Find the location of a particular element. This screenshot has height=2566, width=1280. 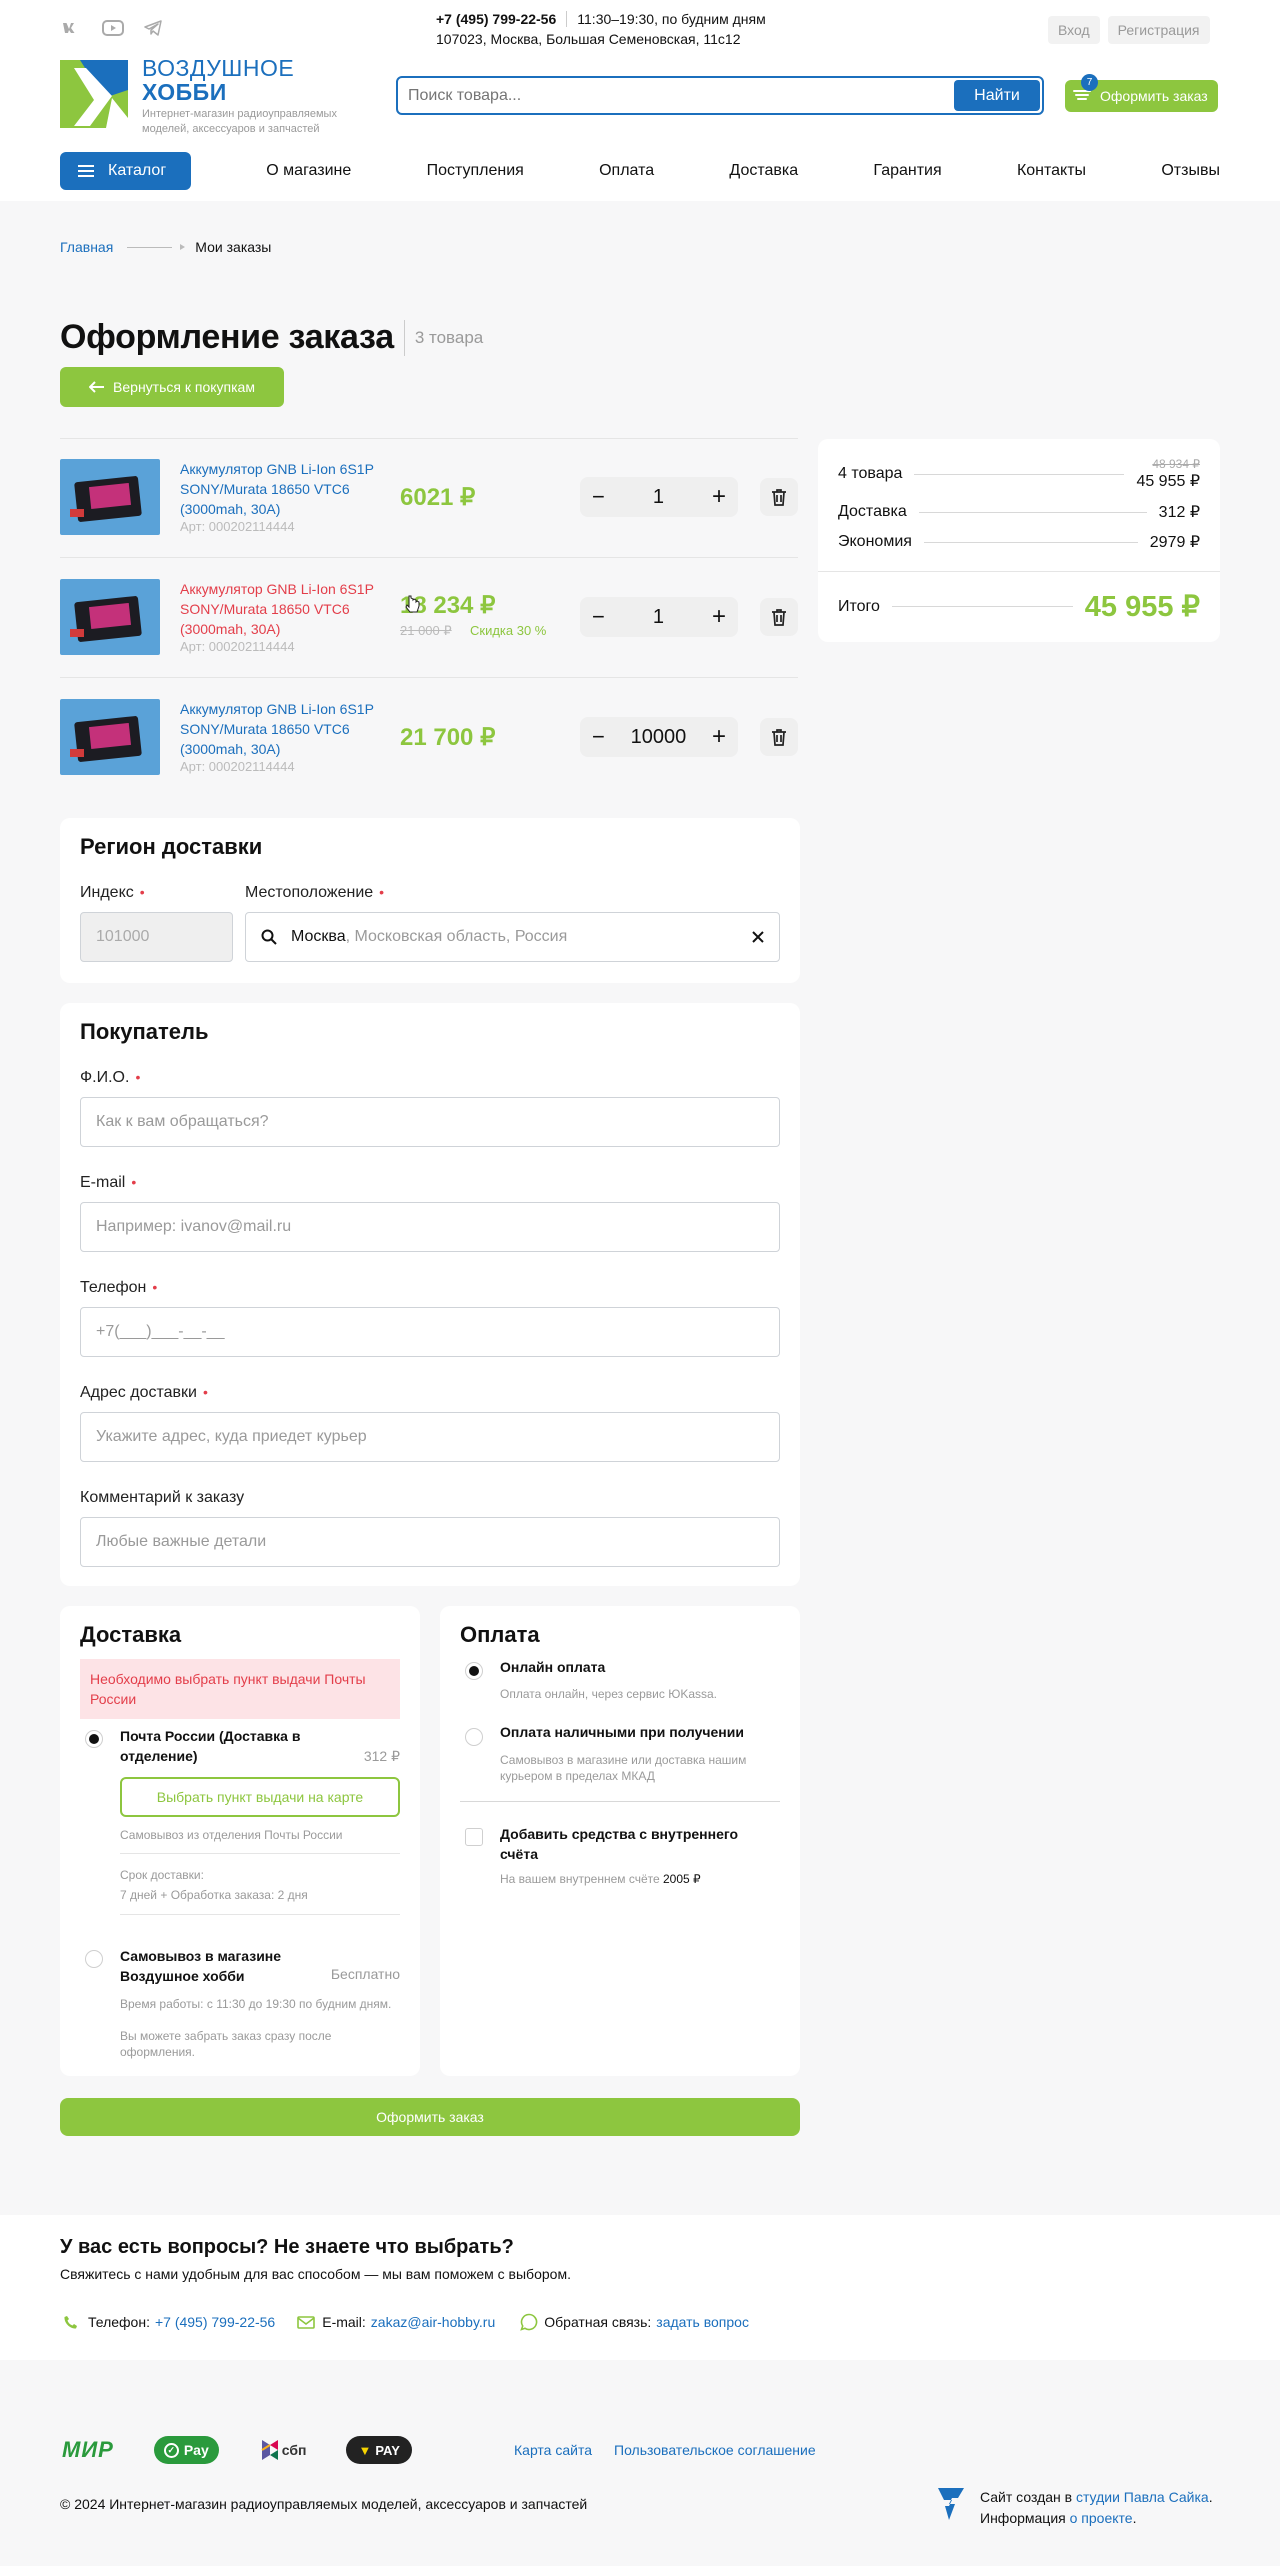

about-project-link: о проекте is located at coordinates (1101, 2518).